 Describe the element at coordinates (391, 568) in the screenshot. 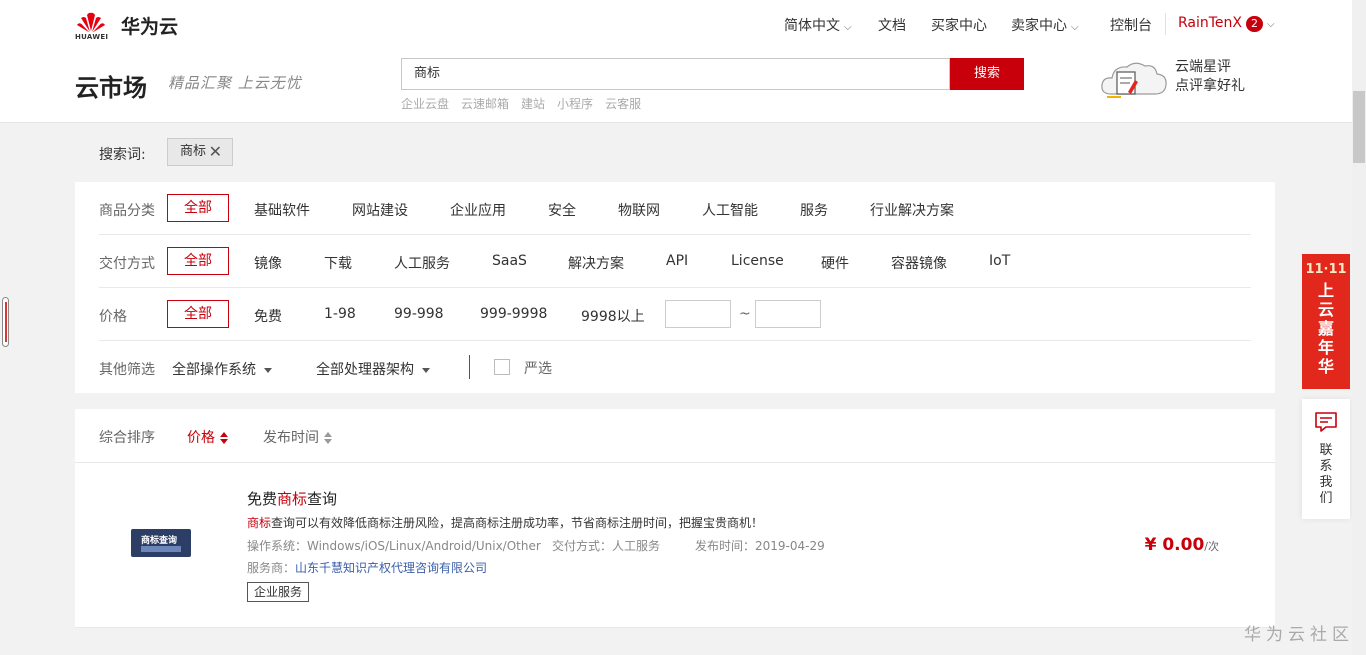

I see `vendor-link: 山东千慧知识产权代理咨询有限公司` at that location.